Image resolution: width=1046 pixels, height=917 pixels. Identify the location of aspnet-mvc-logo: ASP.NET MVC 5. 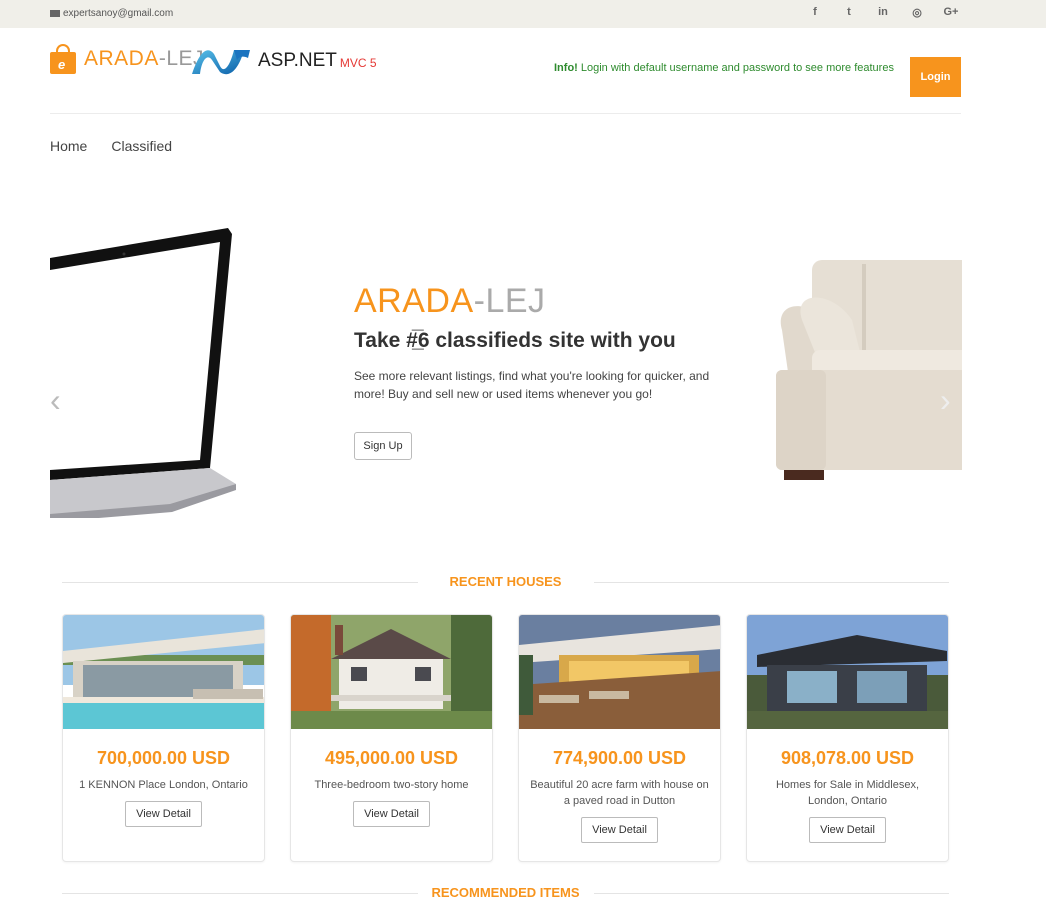
(283, 61).